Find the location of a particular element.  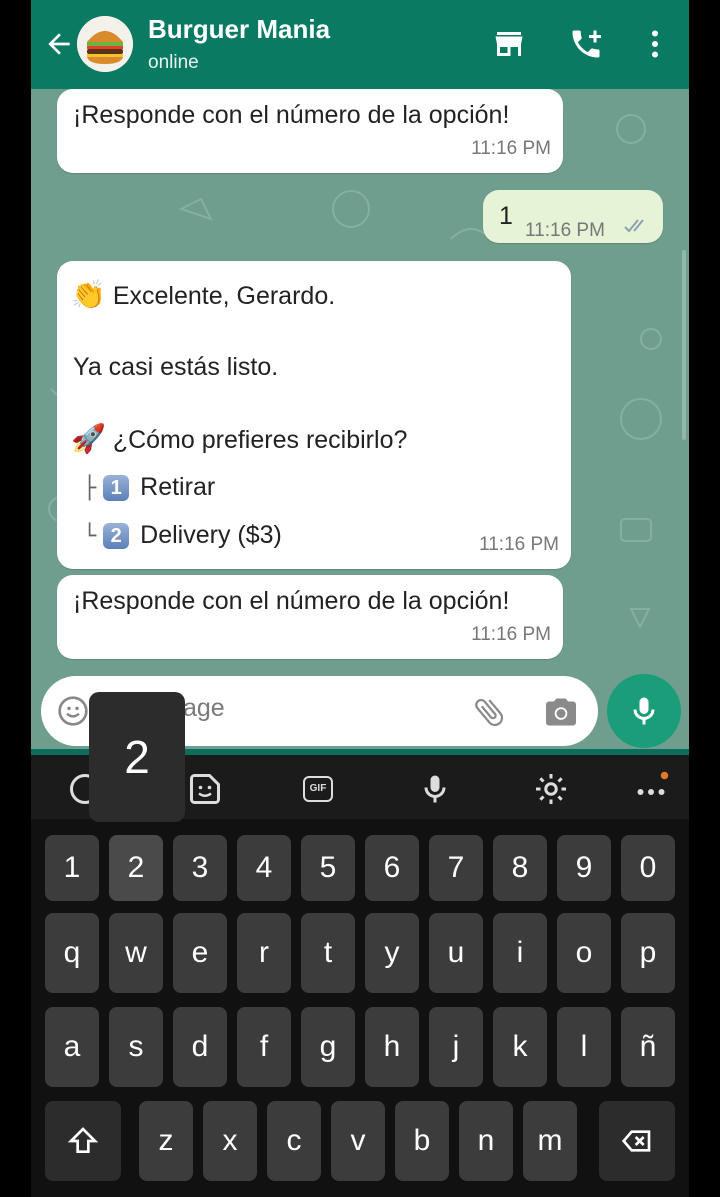

key-a: a is located at coordinates (72, 1047).